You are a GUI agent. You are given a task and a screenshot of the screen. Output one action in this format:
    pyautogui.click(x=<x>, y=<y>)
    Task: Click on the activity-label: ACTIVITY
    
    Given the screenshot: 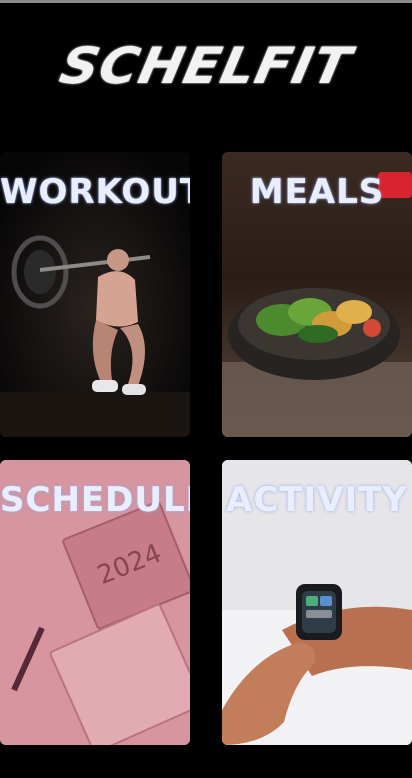 What is the action you would take?
    pyautogui.click(x=317, y=500)
    